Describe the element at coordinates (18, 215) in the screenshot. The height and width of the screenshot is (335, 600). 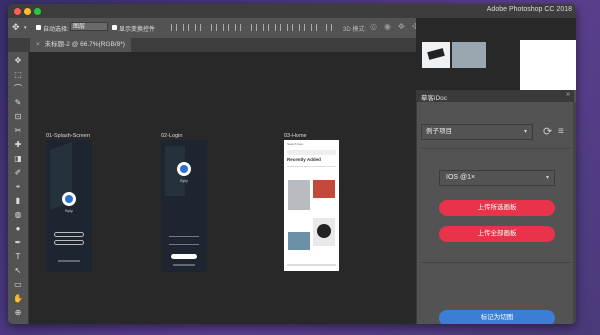
I see `gradient-tool-icon: ◍` at that location.